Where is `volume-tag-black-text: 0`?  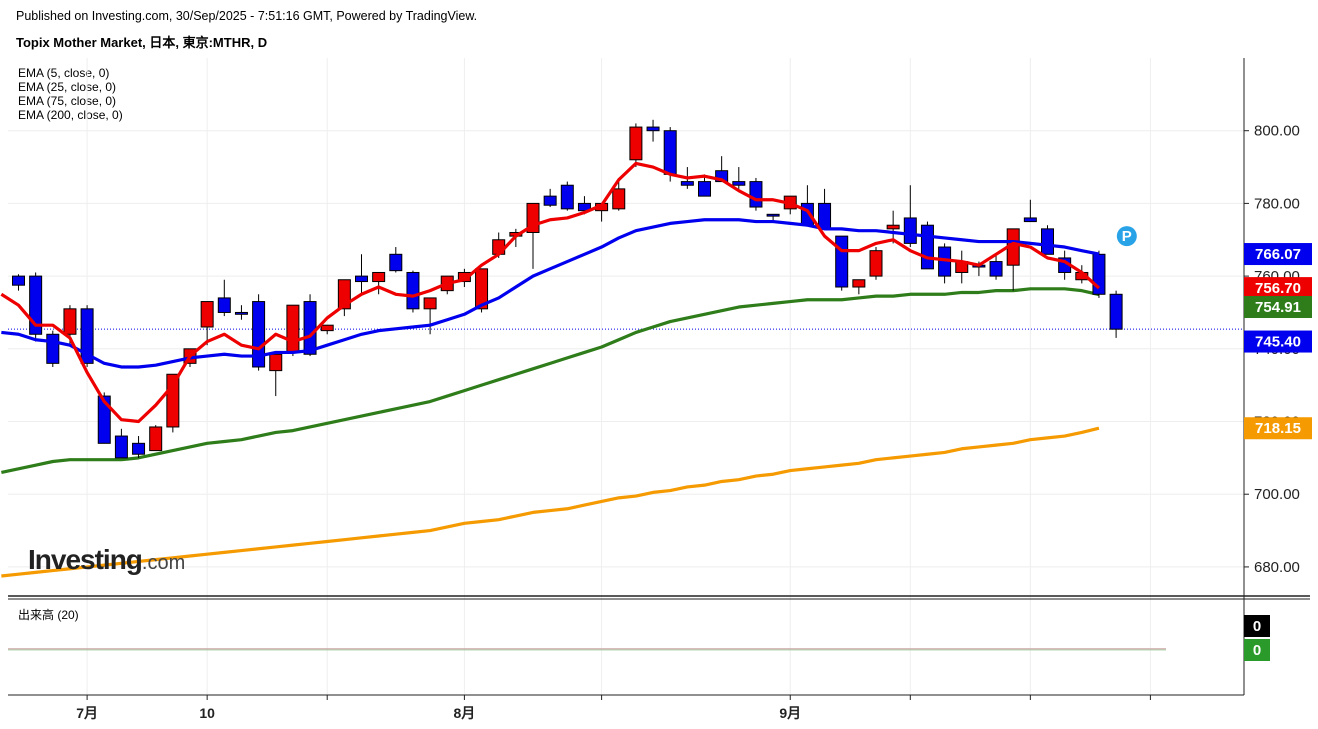
volume-tag-black-text: 0 is located at coordinates (1257, 626).